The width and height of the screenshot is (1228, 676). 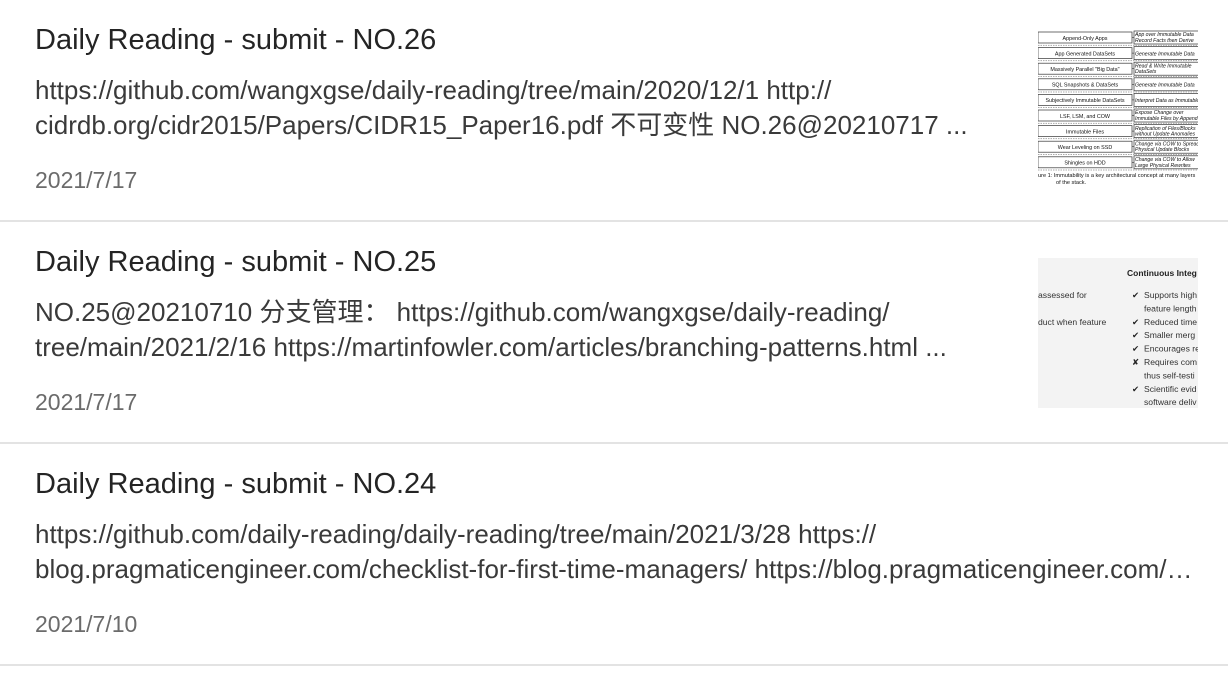 What do you see at coordinates (1164, 41) in the screenshot?
I see `figure-row-desc: Record Facts then Derive` at bounding box center [1164, 41].